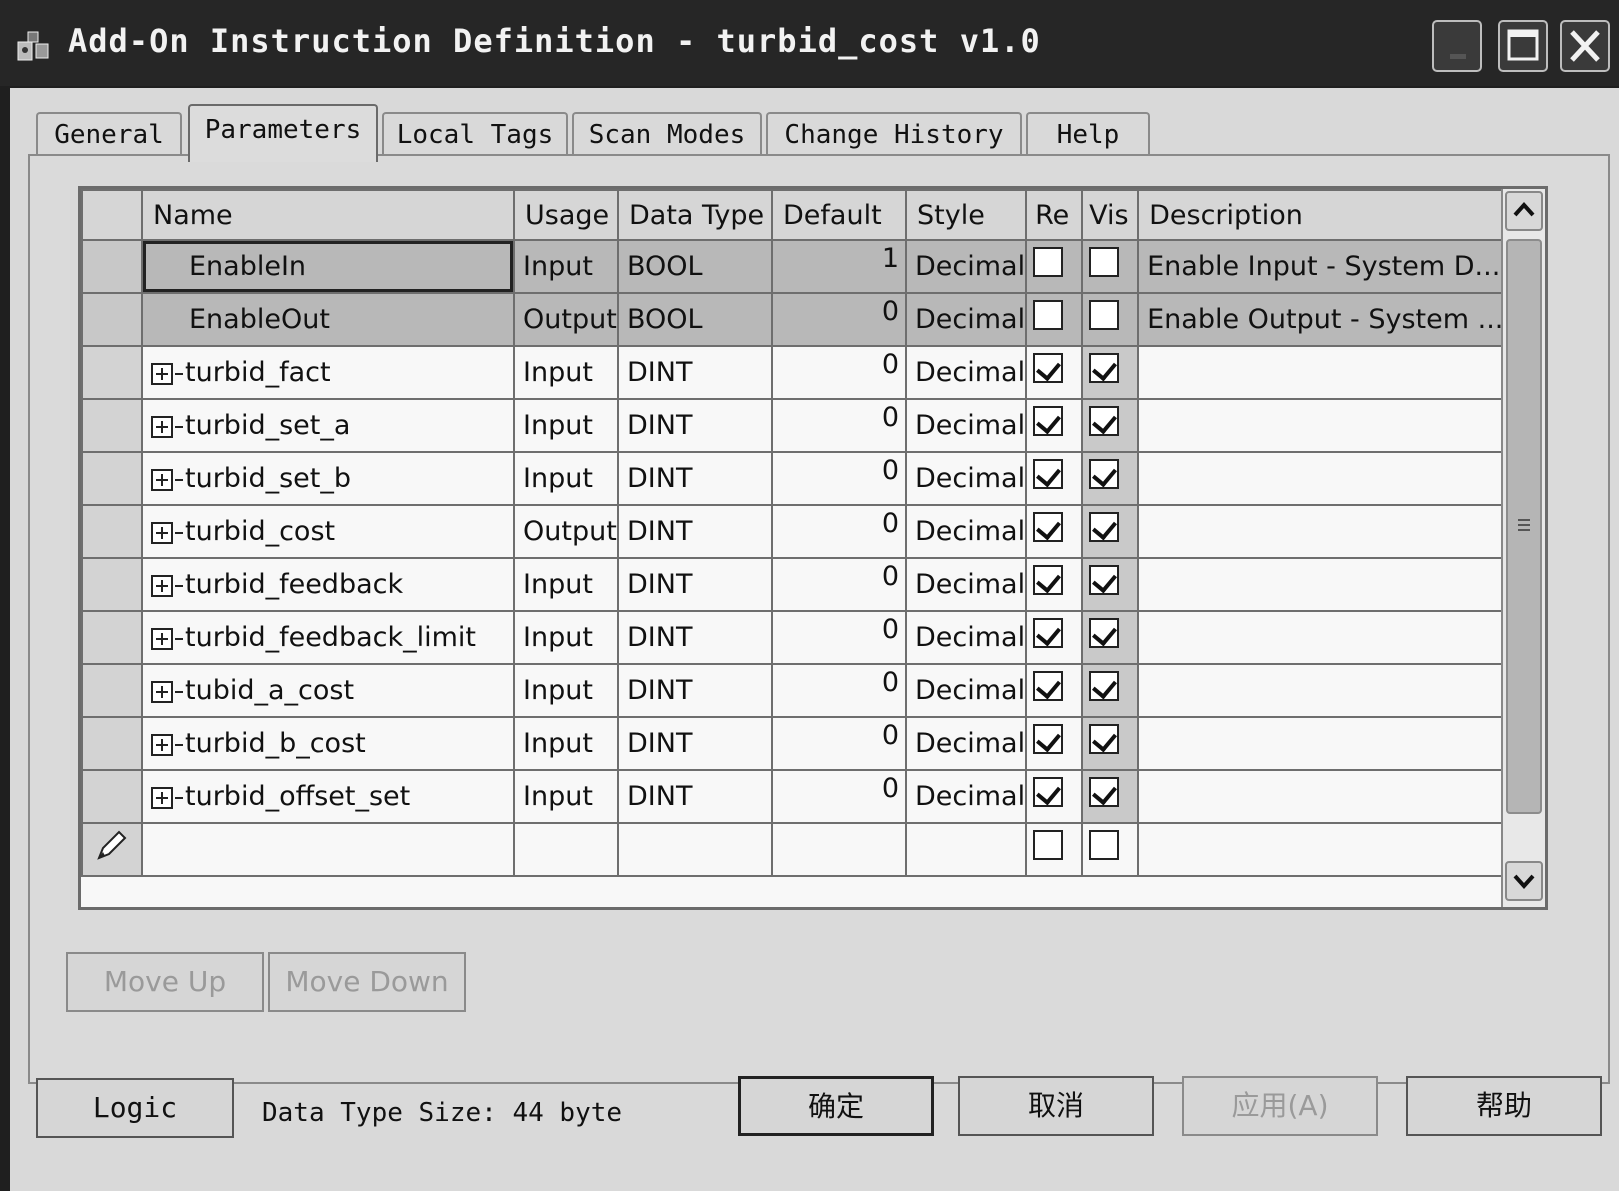 This screenshot has width=1619, height=1191. Describe the element at coordinates (328, 478) in the screenshot. I see `name-cell: turbid_set_b` at that location.